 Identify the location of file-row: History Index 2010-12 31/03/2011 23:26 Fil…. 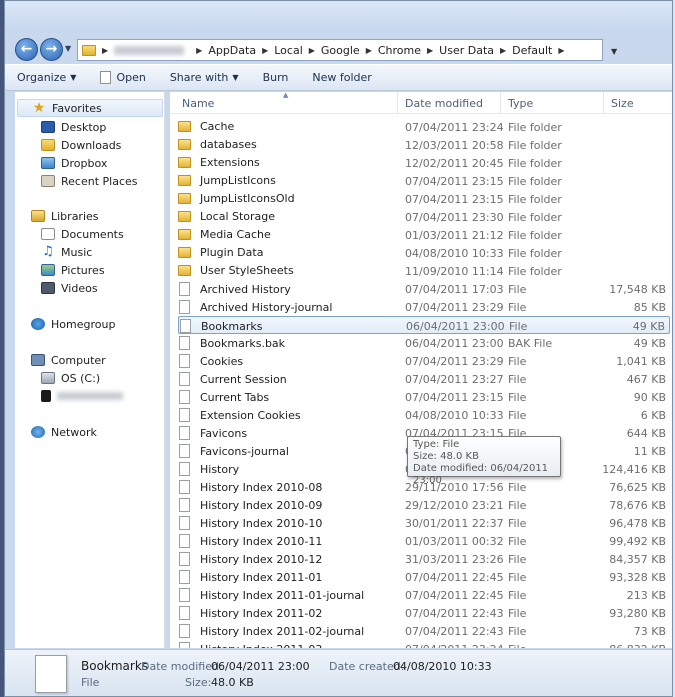
(424, 559).